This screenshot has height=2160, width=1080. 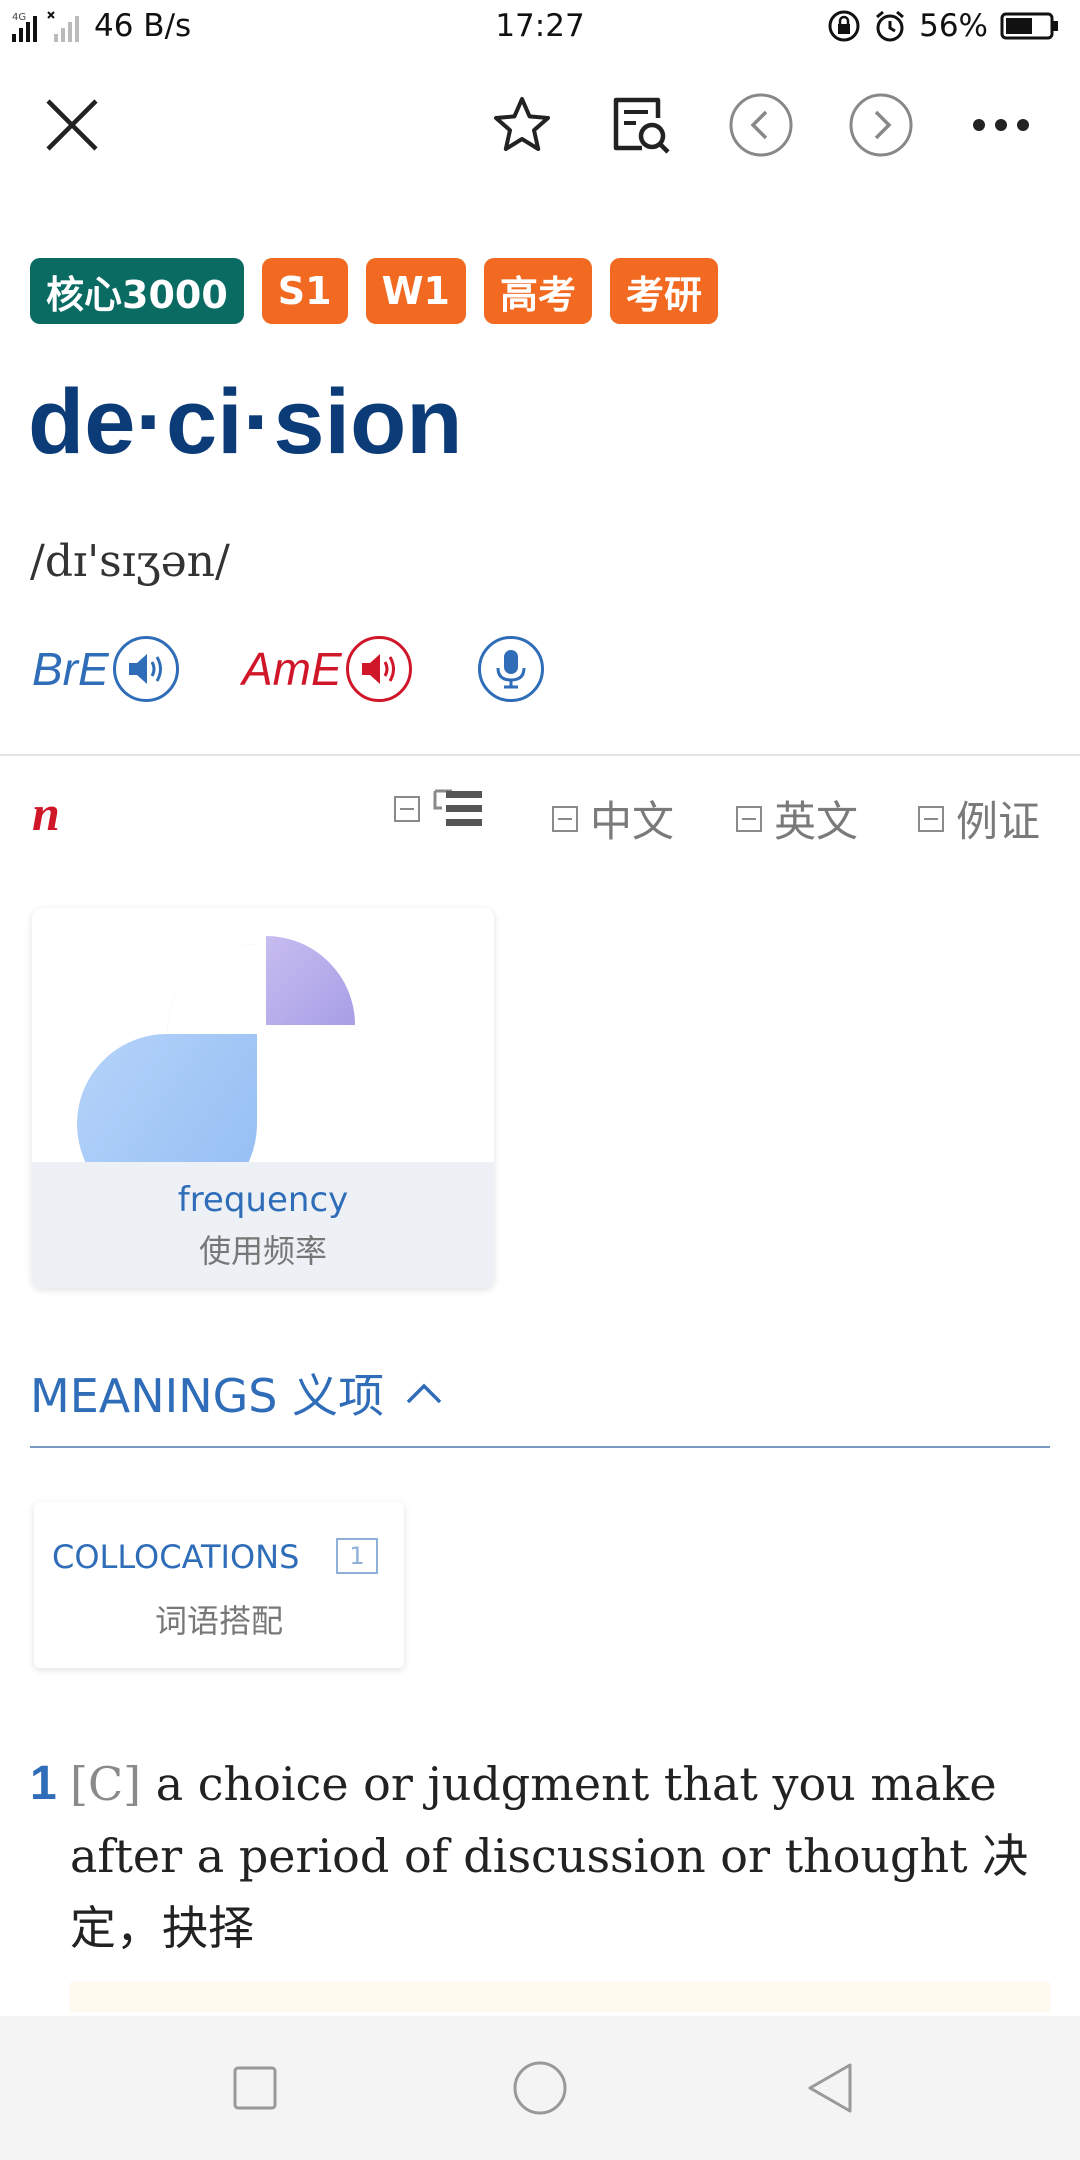 What do you see at coordinates (537, 291) in the screenshot?
I see `tag-gaokao: 高考` at bounding box center [537, 291].